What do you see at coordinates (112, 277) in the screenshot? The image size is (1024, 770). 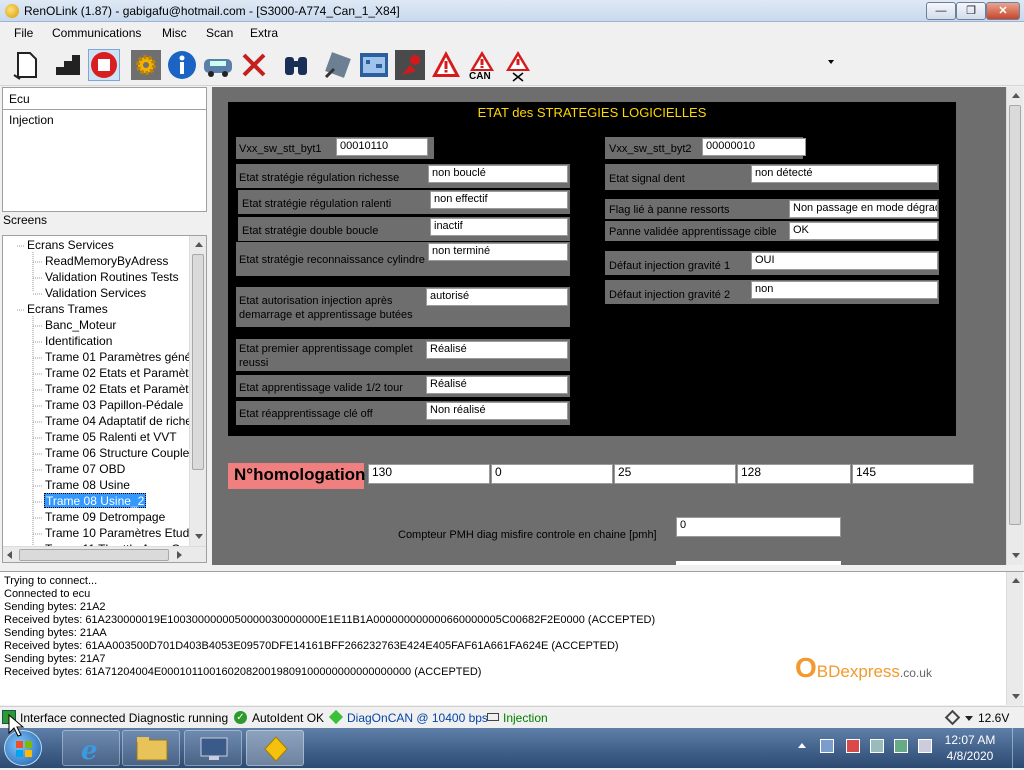 I see `tree-item-validation-routines: Validation Routines Tests` at bounding box center [112, 277].